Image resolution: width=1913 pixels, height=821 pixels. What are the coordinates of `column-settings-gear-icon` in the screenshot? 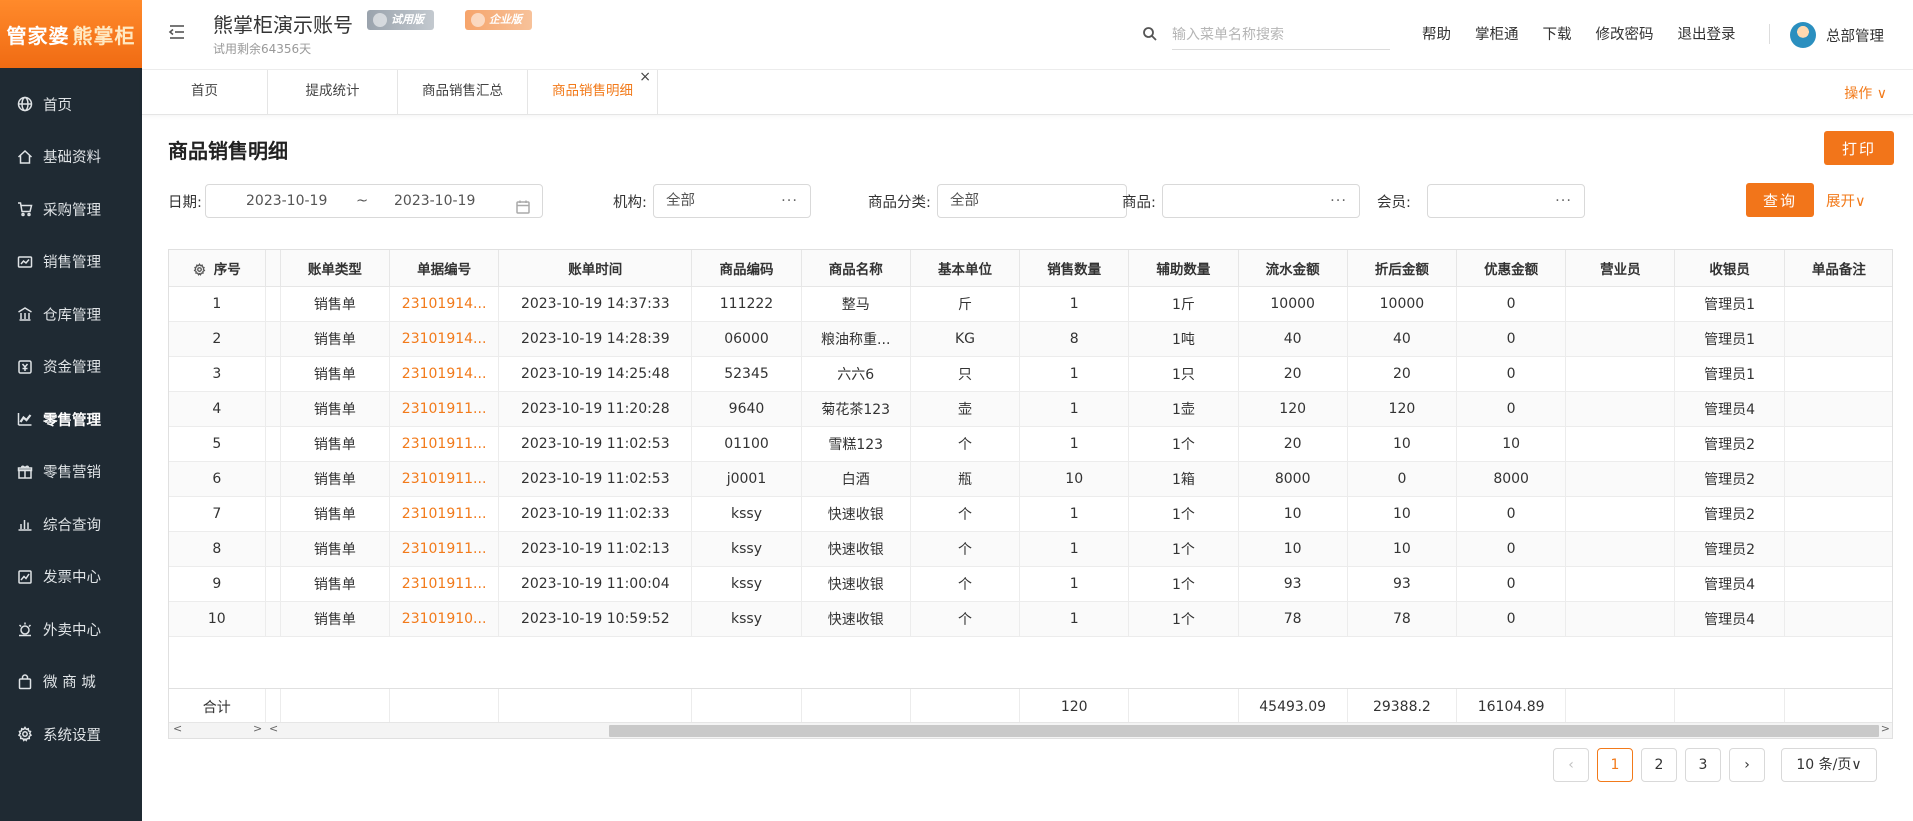 It's located at (199, 269).